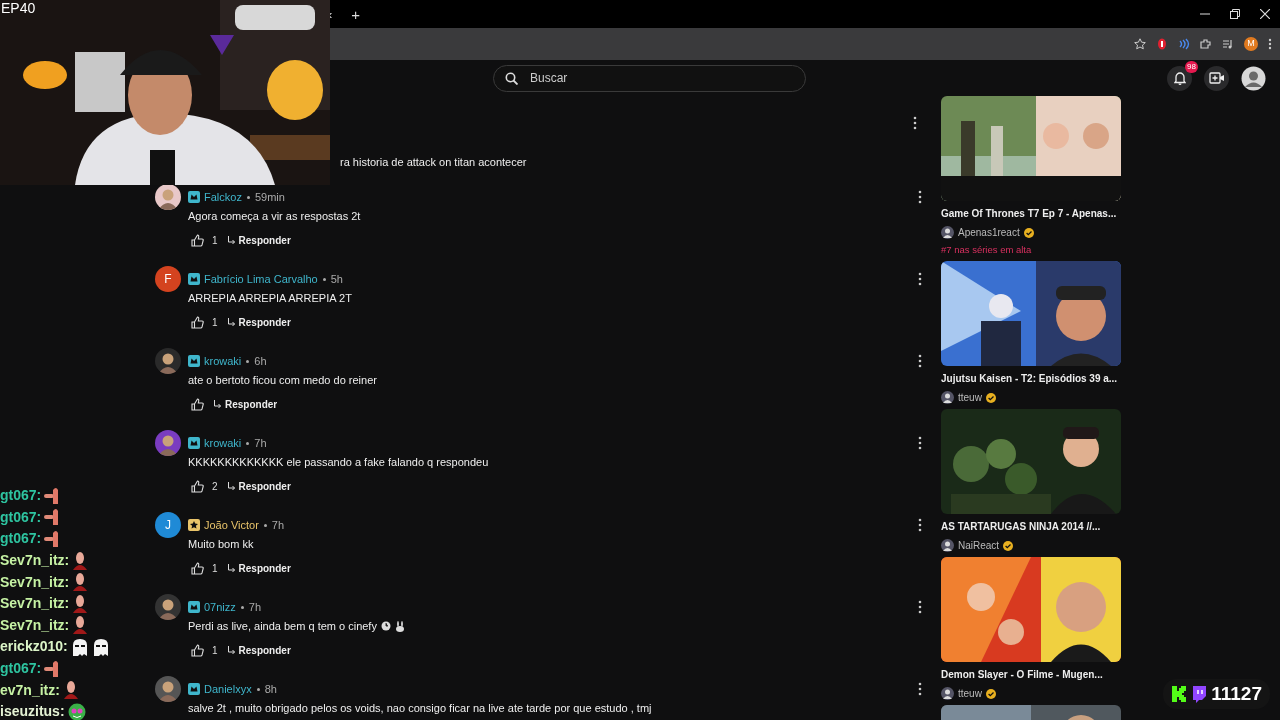  What do you see at coordinates (269, 197) in the screenshot?
I see `comment-time: 59min` at bounding box center [269, 197].